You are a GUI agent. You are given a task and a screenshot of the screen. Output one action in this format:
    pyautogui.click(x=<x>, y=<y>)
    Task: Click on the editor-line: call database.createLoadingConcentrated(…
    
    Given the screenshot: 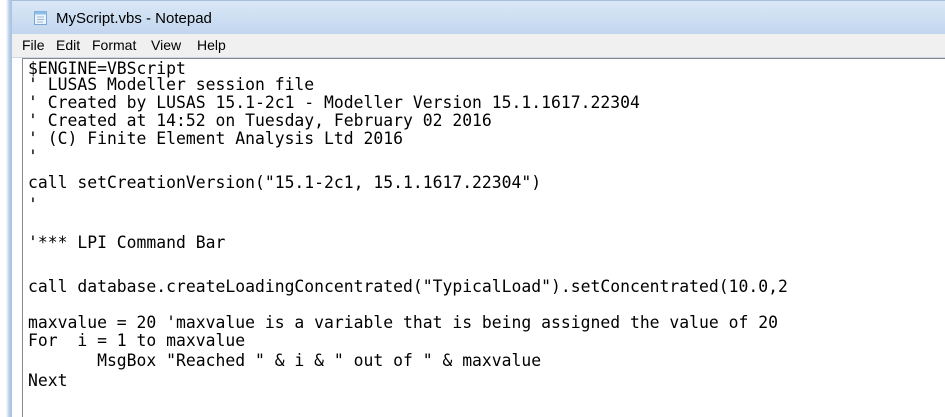 What is the action you would take?
    pyautogui.click(x=408, y=286)
    